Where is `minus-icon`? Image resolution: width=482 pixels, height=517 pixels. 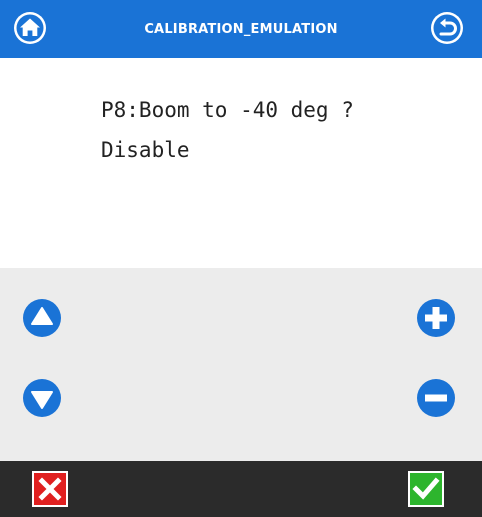 minus-icon is located at coordinates (436, 398).